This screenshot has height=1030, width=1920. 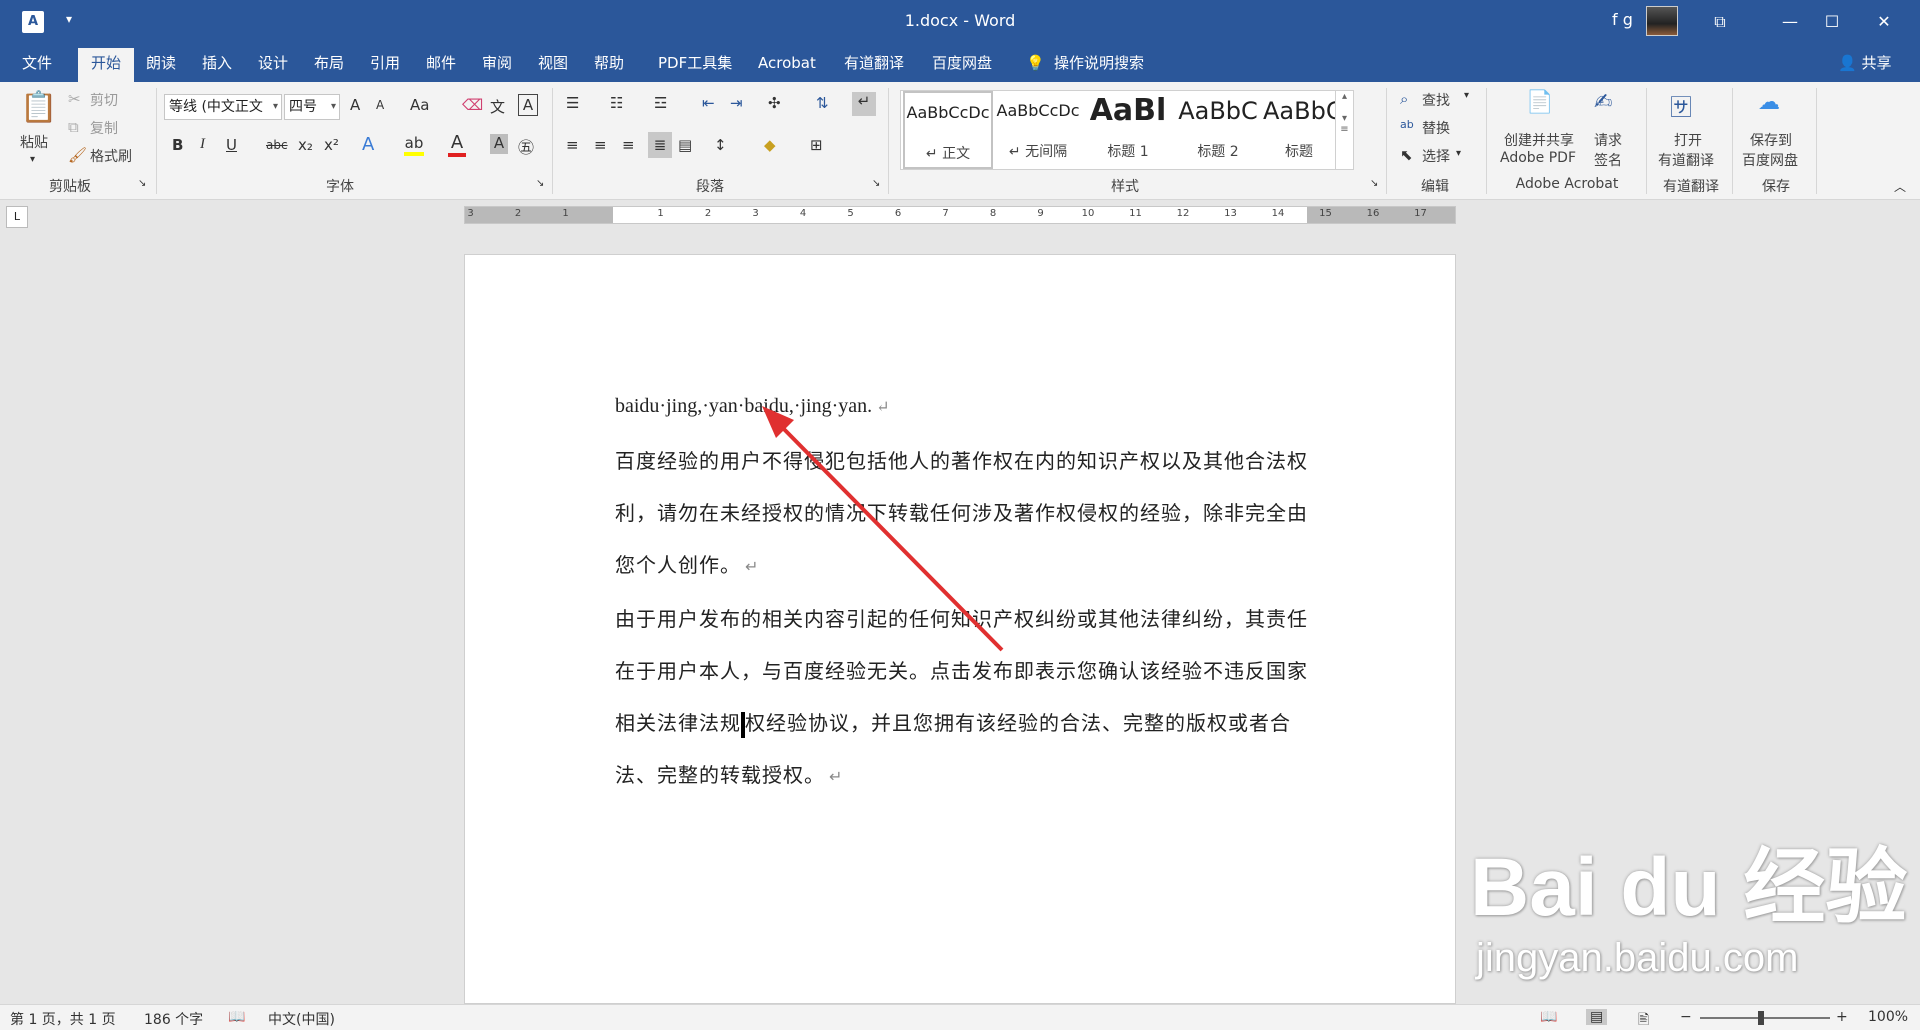 I want to click on tab-insert: 插入, so click(x=217, y=63).